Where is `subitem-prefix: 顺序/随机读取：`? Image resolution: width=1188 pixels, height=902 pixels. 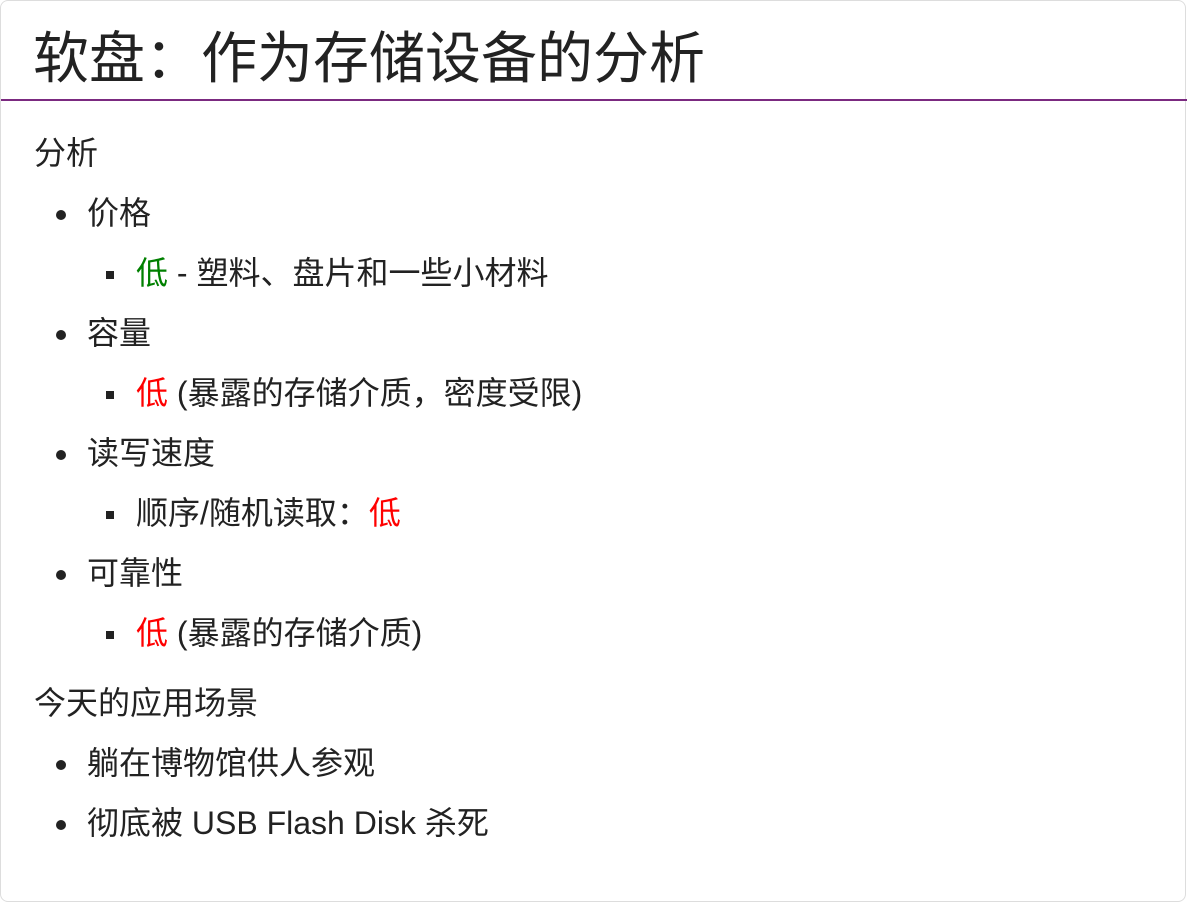
subitem-prefix: 顺序/随机读取： is located at coordinates (252, 513).